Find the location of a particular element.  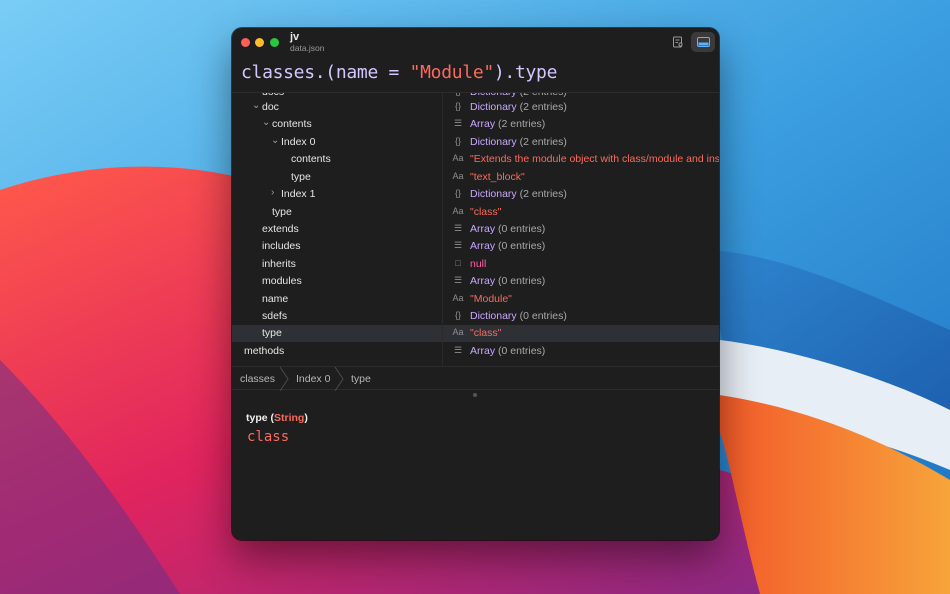

tree-row: includes ☰ Array (0 entries) is located at coordinates (475, 246).